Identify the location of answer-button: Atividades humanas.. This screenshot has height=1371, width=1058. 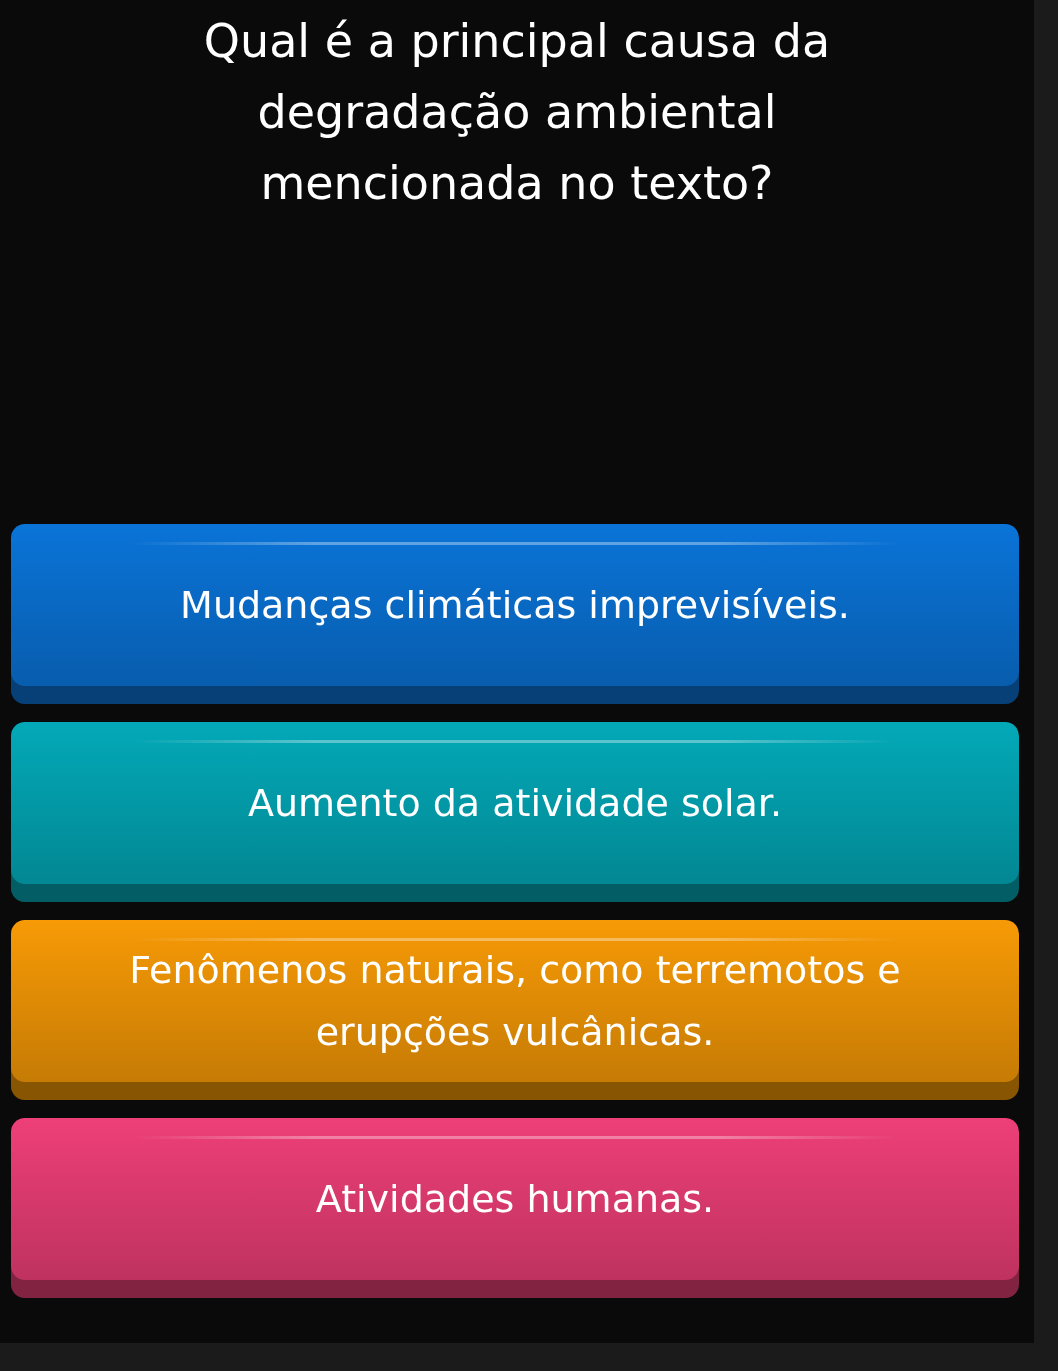
(515, 1208).